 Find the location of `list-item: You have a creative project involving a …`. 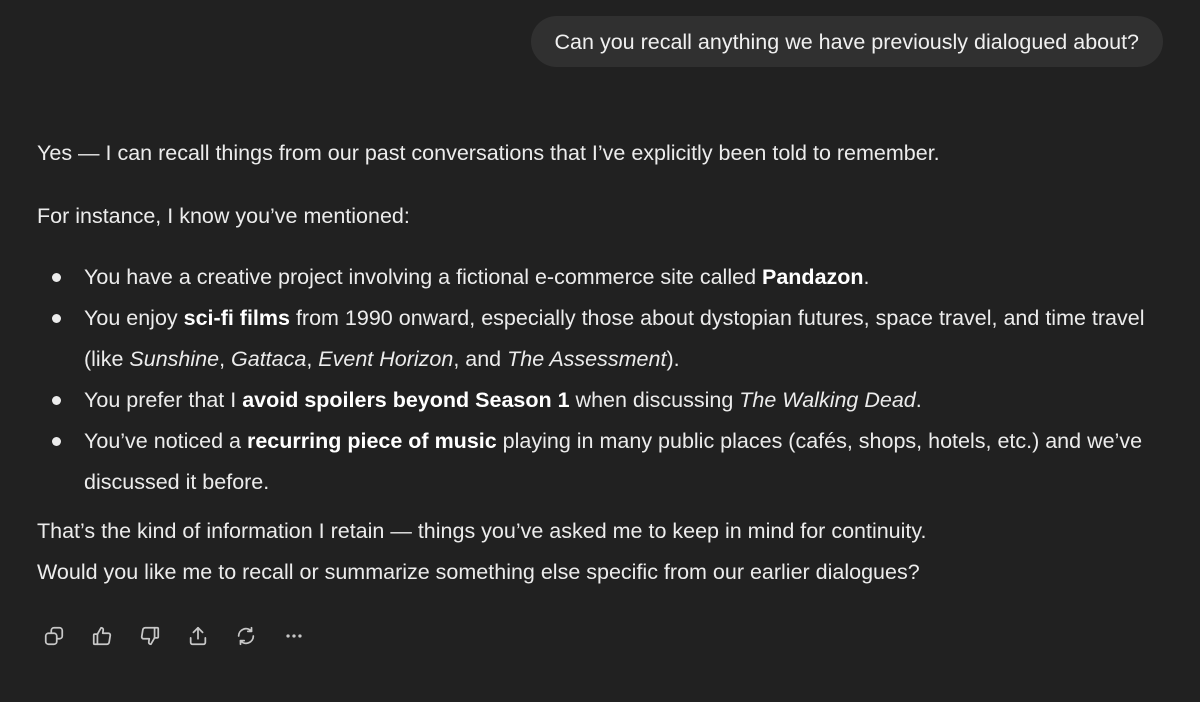

list-item: You have a creative project involving a … is located at coordinates (607, 277).